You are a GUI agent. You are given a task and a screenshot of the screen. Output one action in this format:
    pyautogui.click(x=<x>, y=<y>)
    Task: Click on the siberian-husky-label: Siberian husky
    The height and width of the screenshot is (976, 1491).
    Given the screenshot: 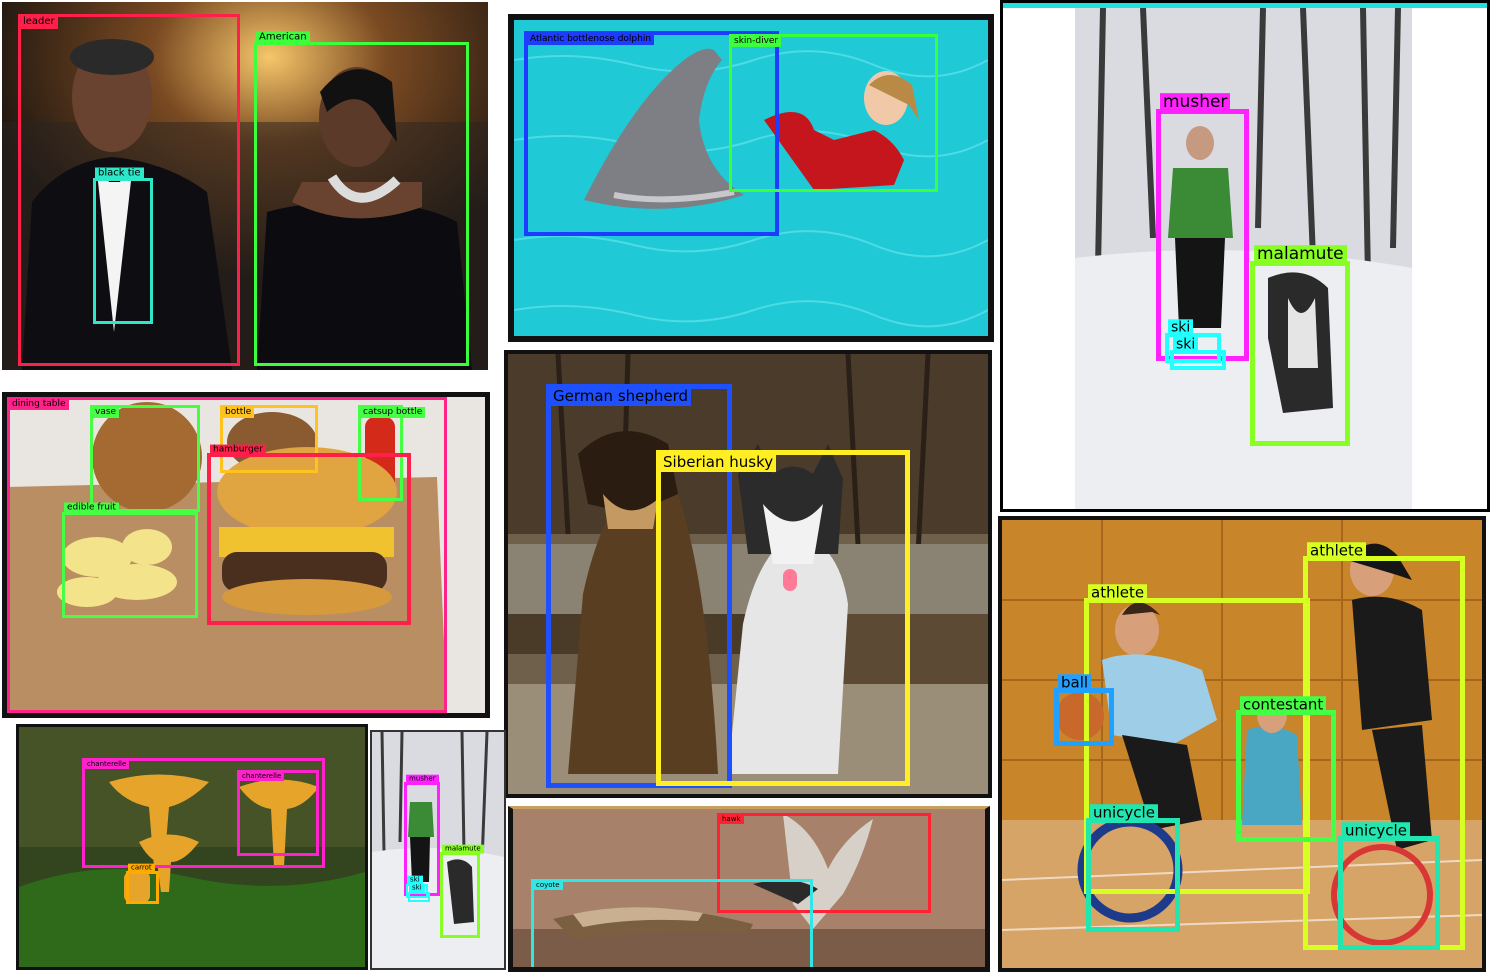 What is the action you would take?
    pyautogui.click(x=718, y=463)
    